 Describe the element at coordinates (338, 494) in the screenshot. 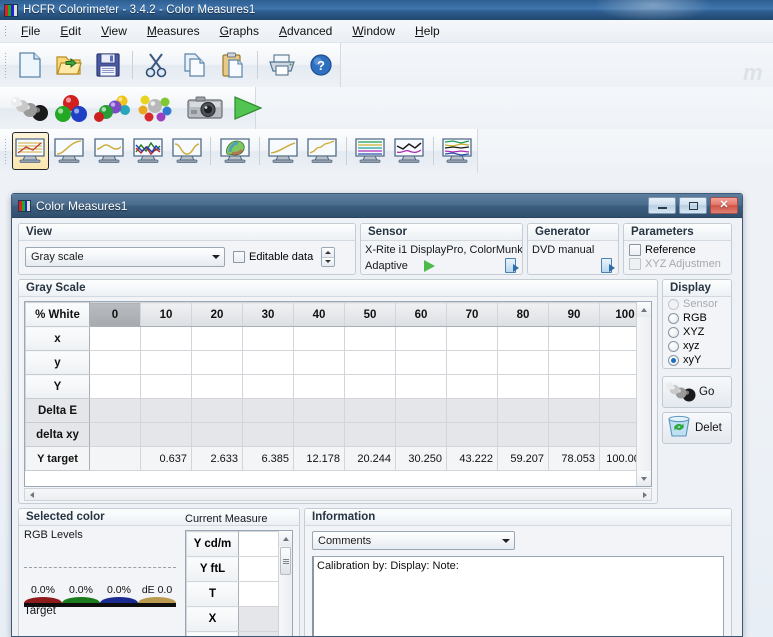

I see `table-horizontal-scrollbar` at that location.